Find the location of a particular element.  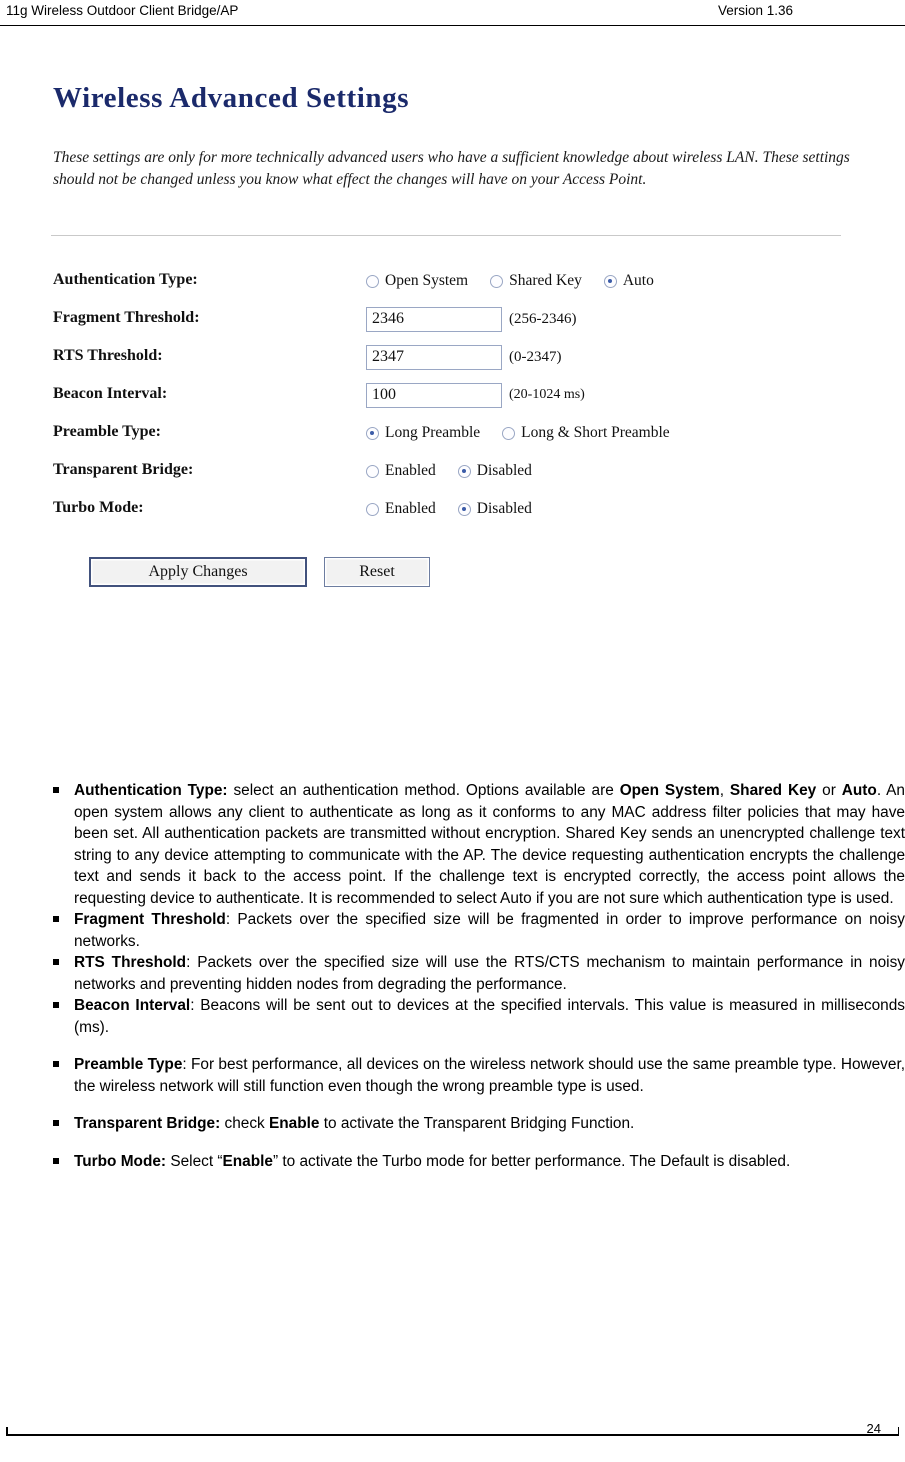

row-transparent-bridge: Transparent Bridge: Enabled Disabled is located at coordinates (453, 476).